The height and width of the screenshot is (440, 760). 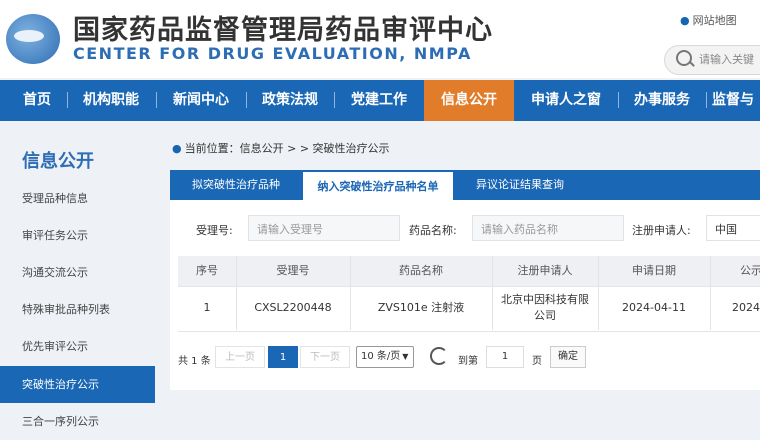 I want to click on search-icon, so click(x=684, y=58).